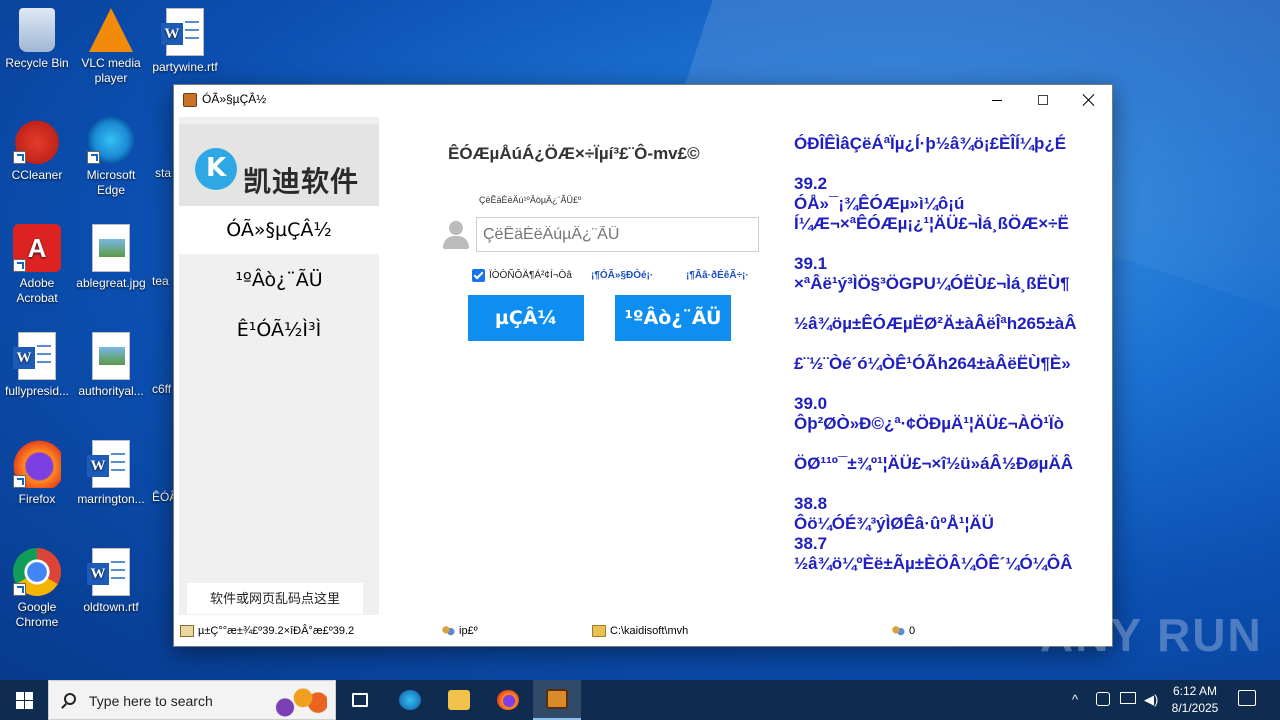  I want to click on taskbar-file-explorer, so click(459, 700).